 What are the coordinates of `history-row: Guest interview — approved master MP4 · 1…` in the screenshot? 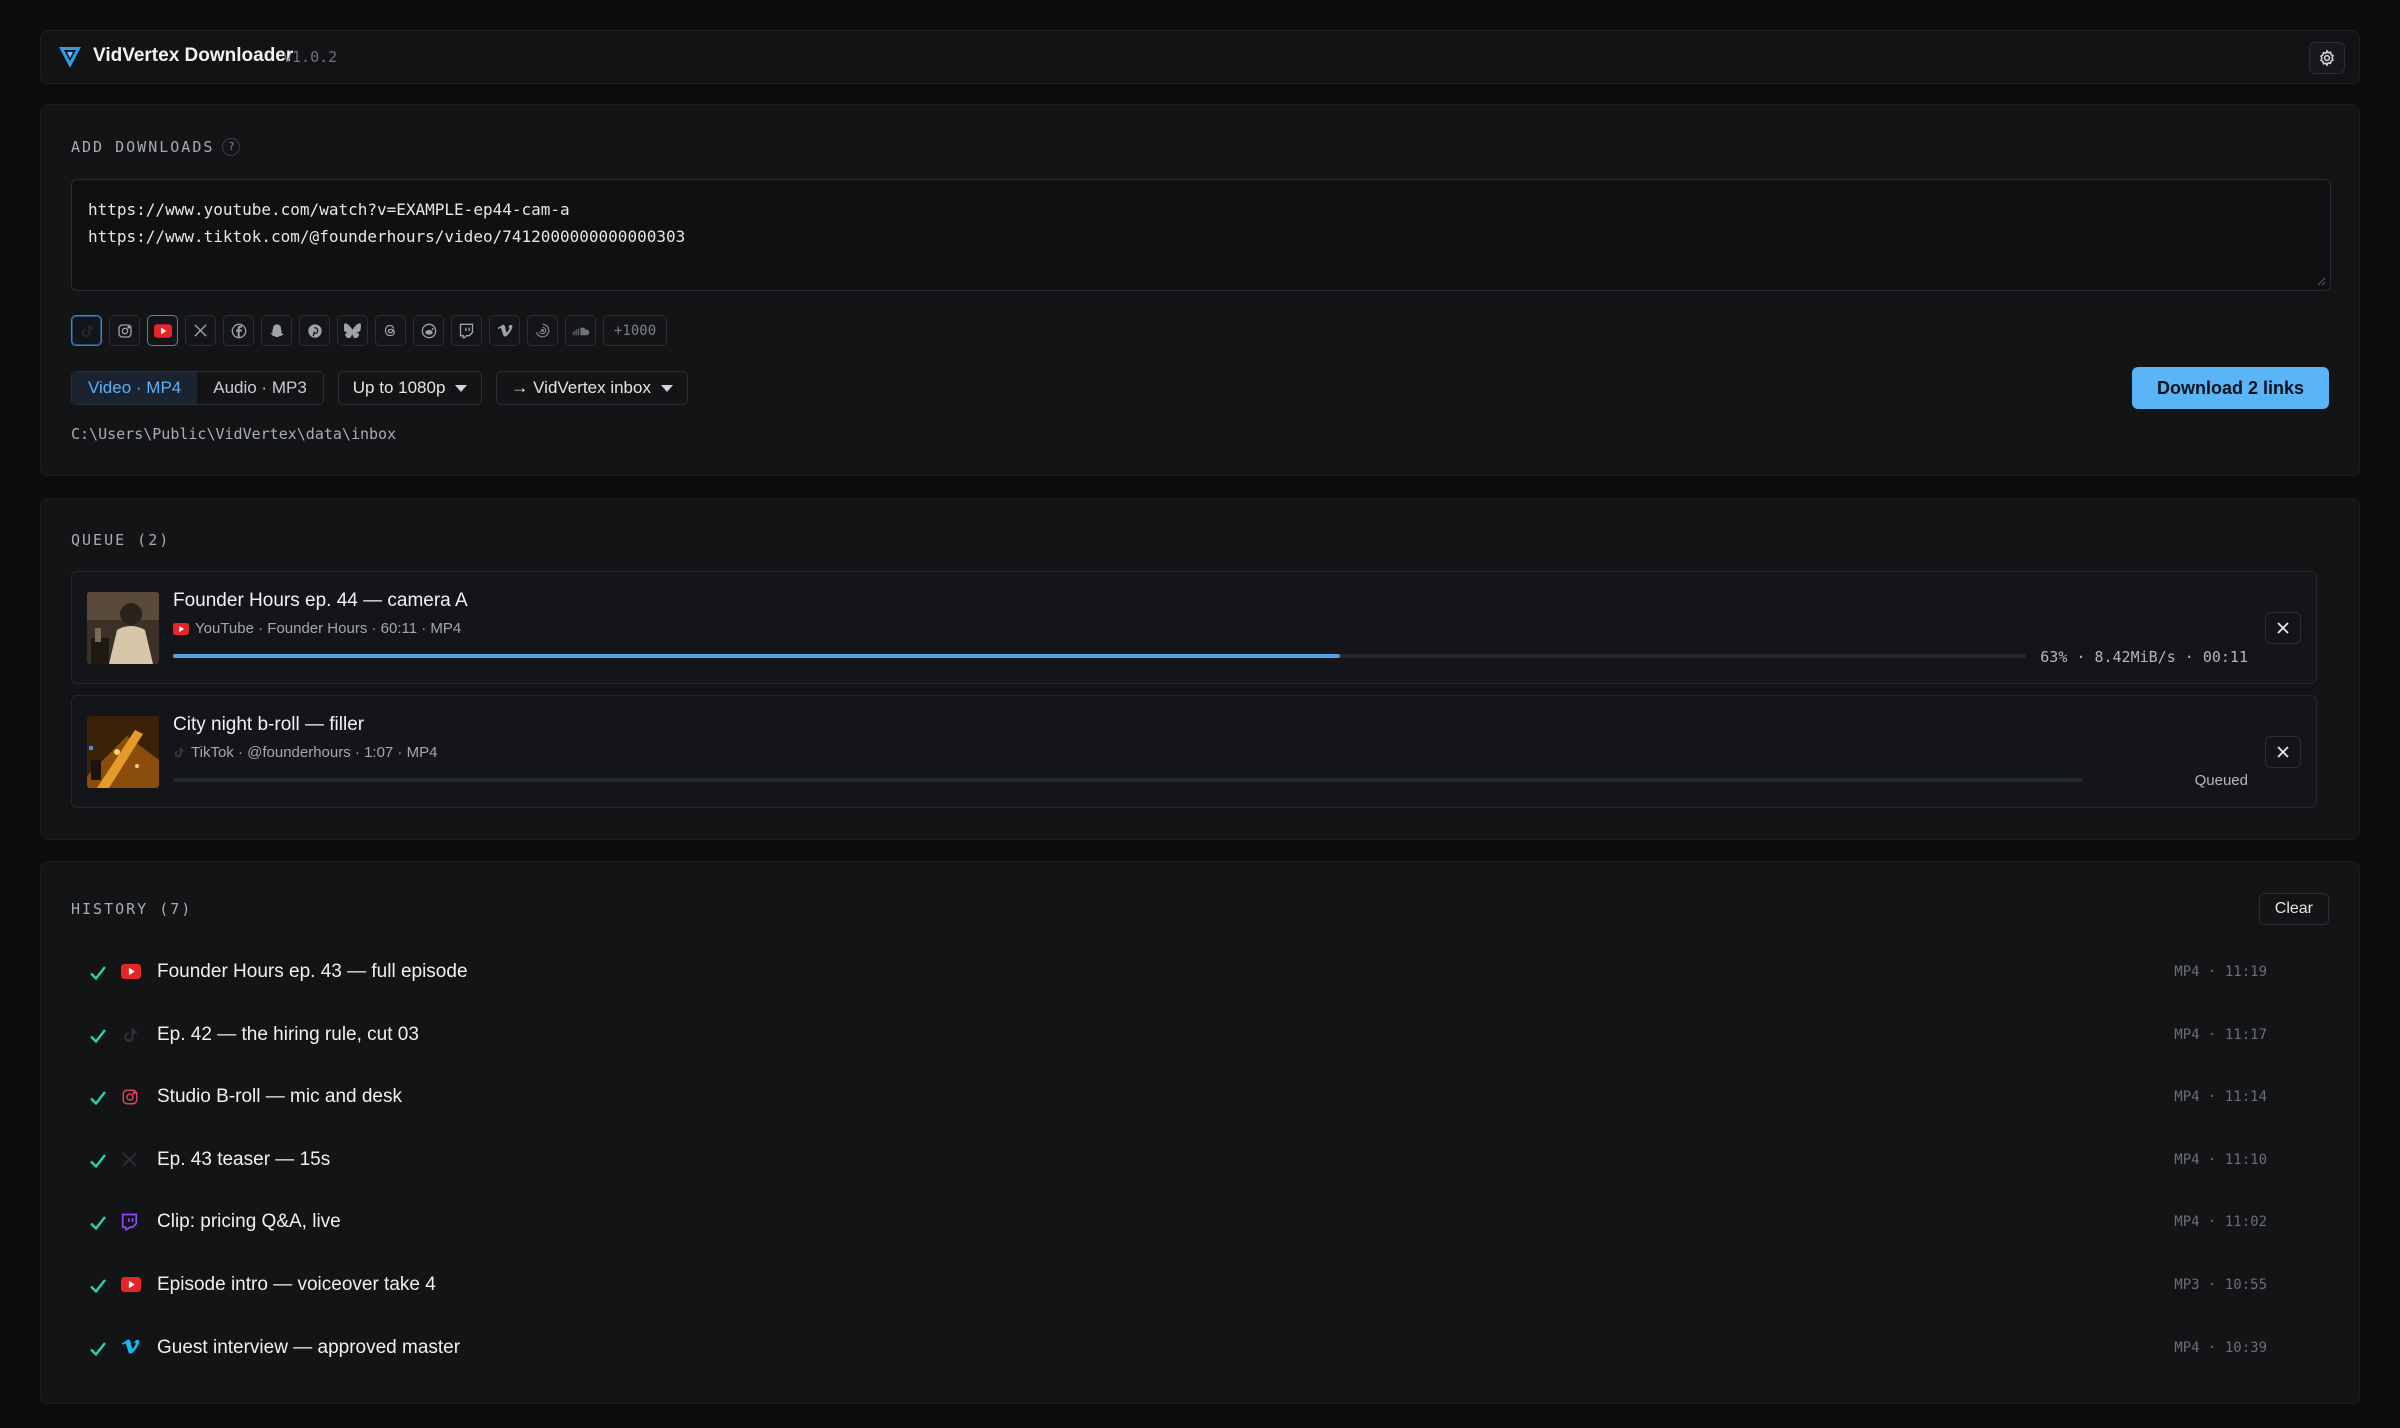 It's located at (1177, 1349).